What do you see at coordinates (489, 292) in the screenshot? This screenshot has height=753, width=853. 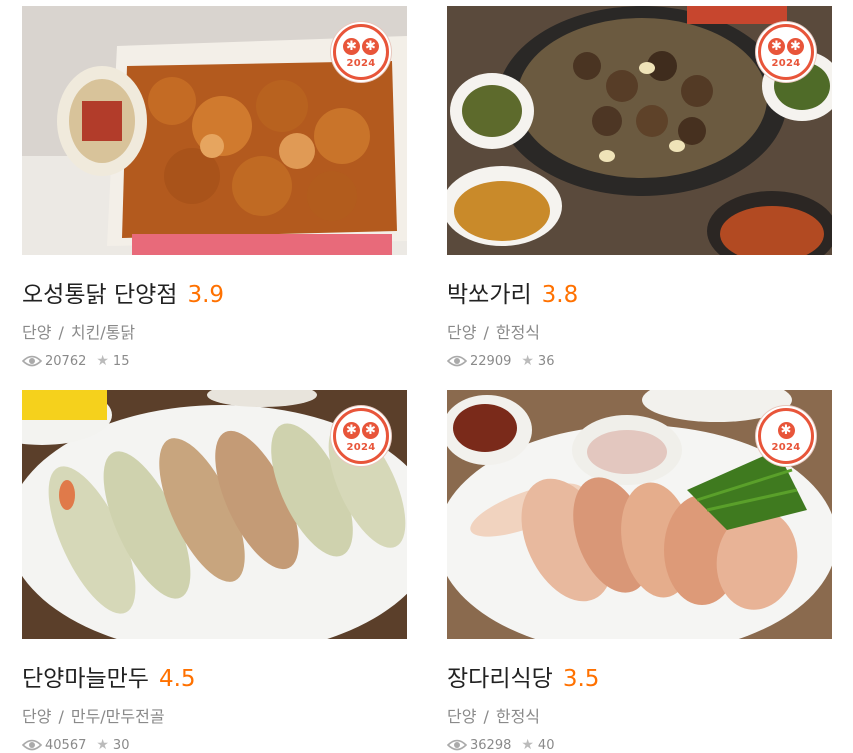 I see `restaurant-name: 박쏘가리` at bounding box center [489, 292].